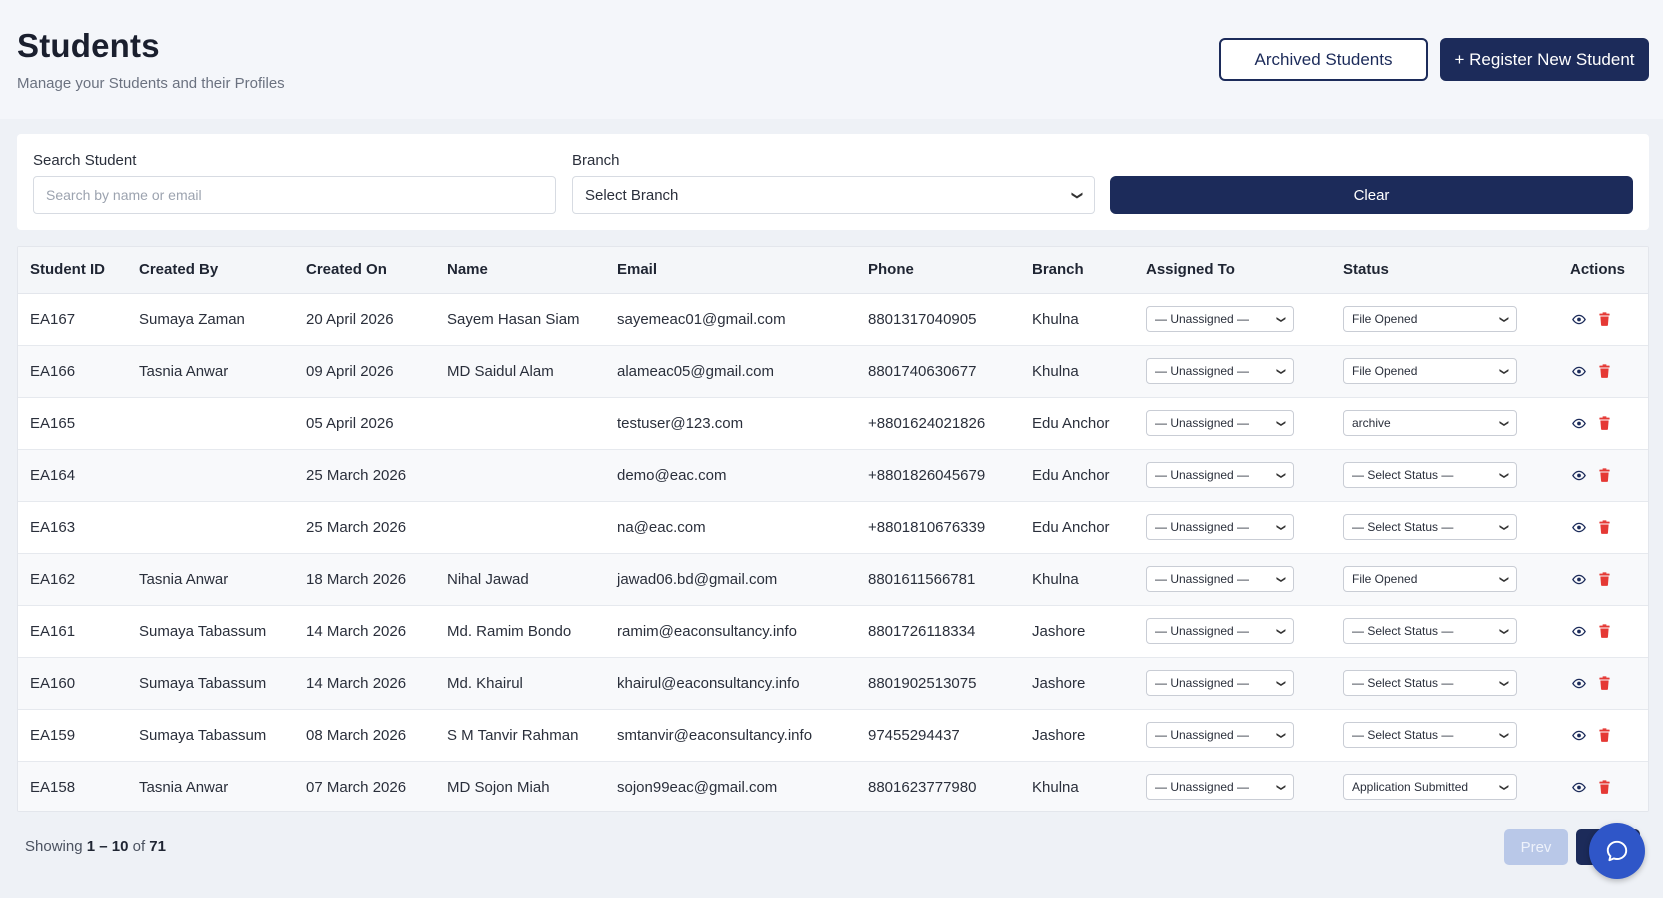 Image resolution: width=1663 pixels, height=898 pixels. Describe the element at coordinates (520, 475) in the screenshot. I see `name-cell` at that location.